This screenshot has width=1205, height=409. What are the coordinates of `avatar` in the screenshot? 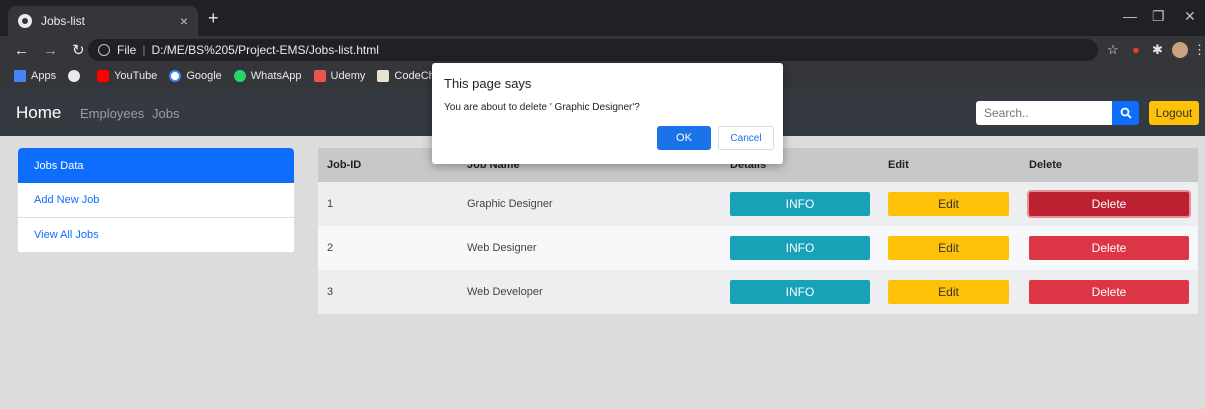 It's located at (1180, 50).